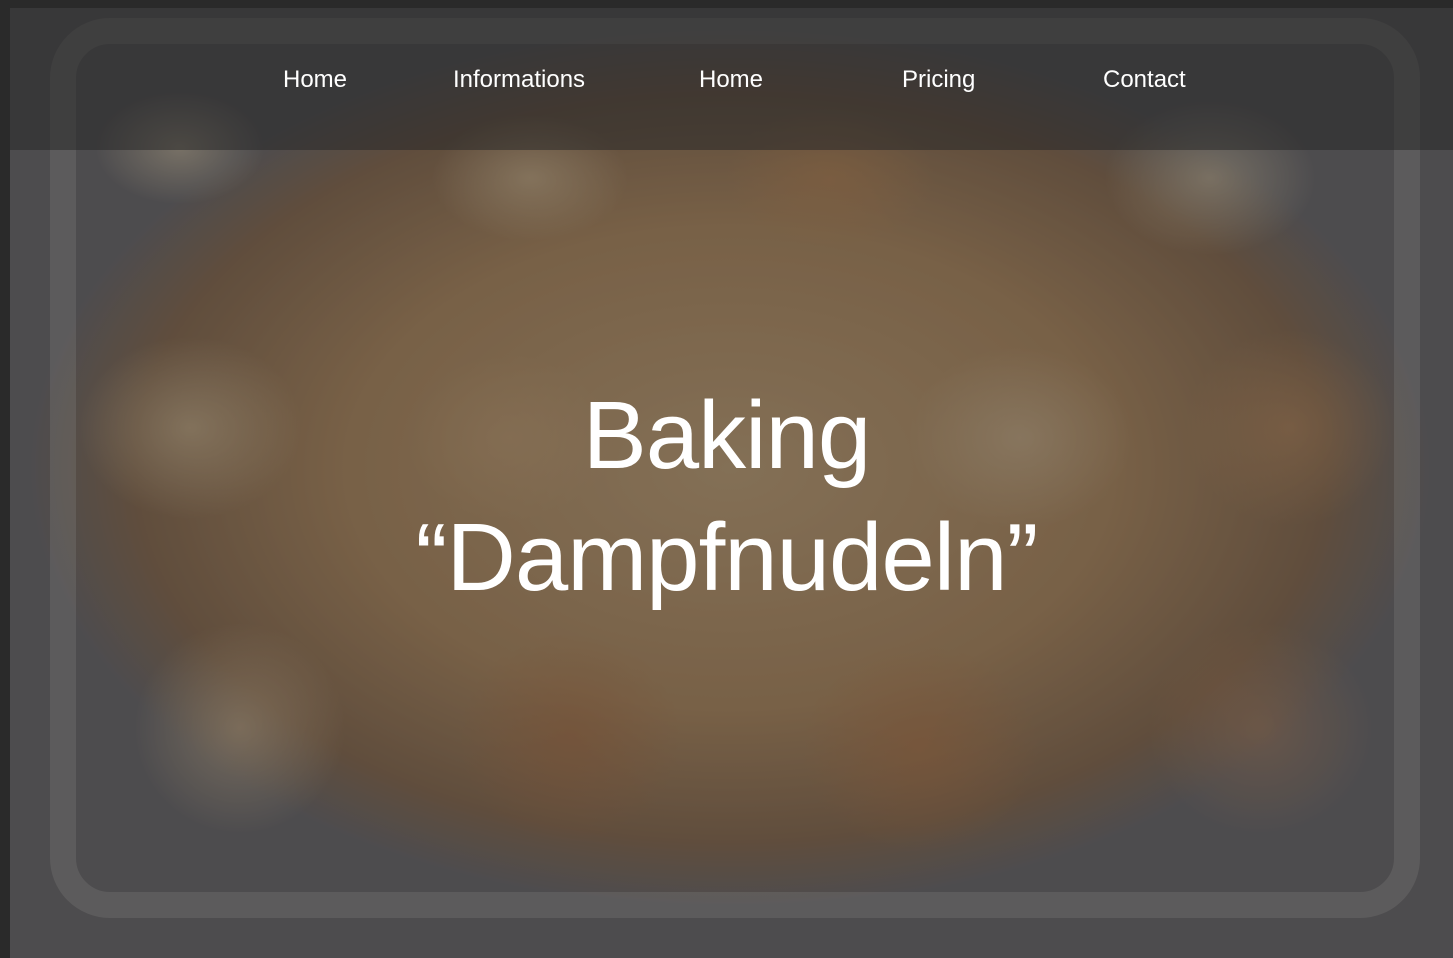  I want to click on hero-title-line-1: Baking, so click(727, 435).